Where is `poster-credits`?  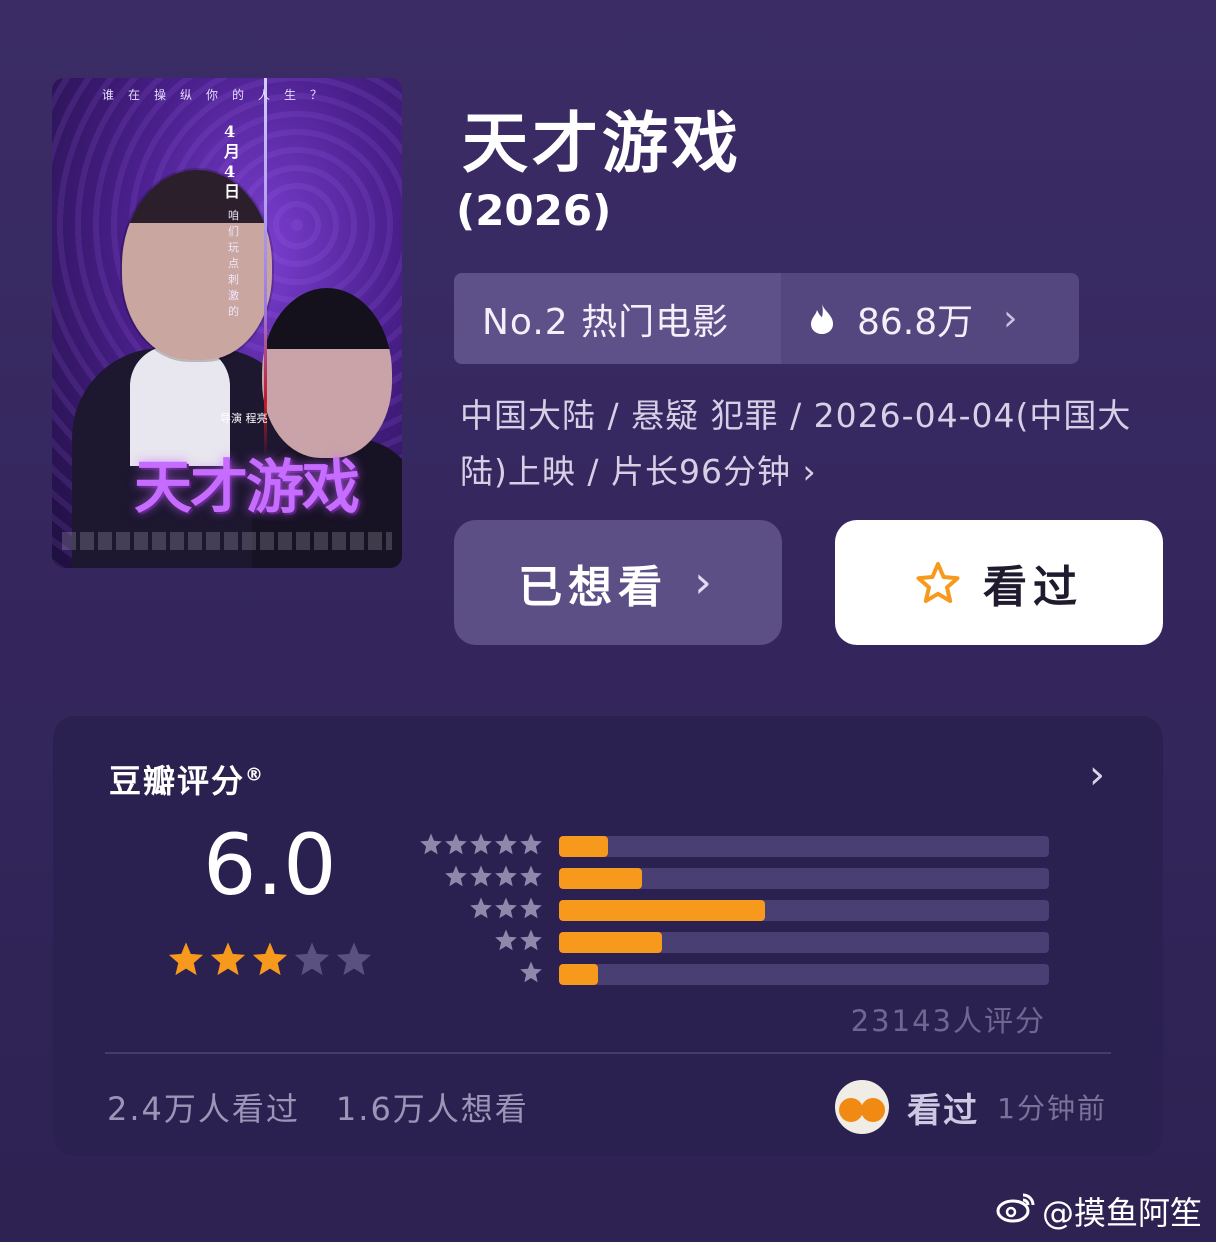 poster-credits is located at coordinates (227, 541).